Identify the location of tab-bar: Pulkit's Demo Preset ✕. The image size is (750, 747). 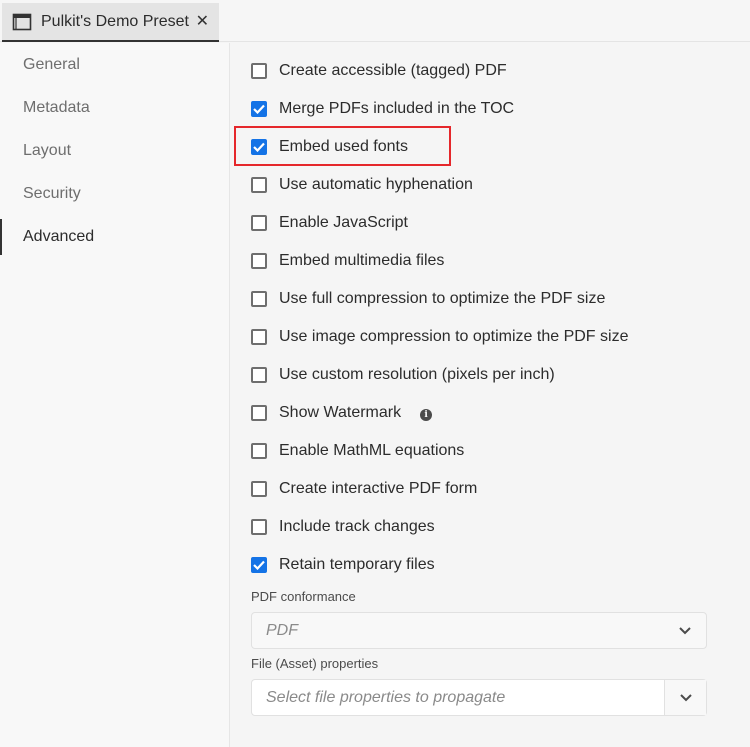
(375, 21).